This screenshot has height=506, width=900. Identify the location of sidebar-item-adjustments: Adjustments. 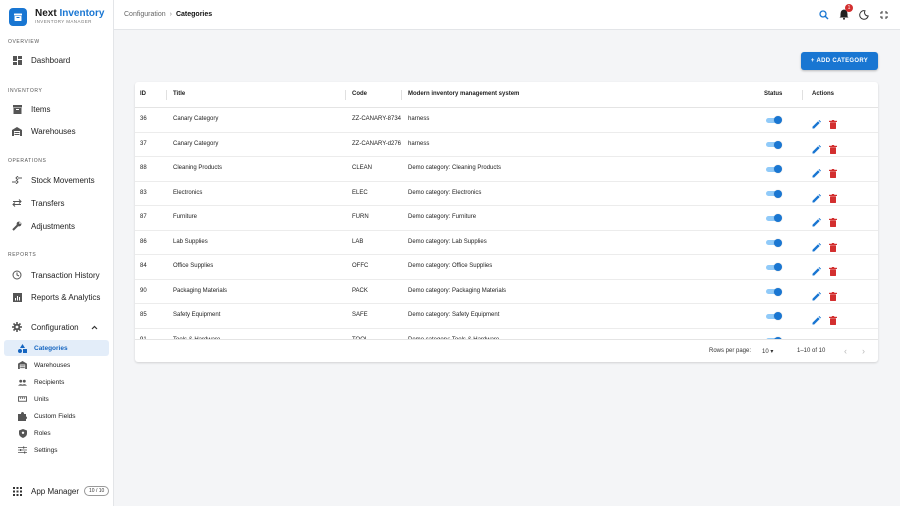
(57, 226).